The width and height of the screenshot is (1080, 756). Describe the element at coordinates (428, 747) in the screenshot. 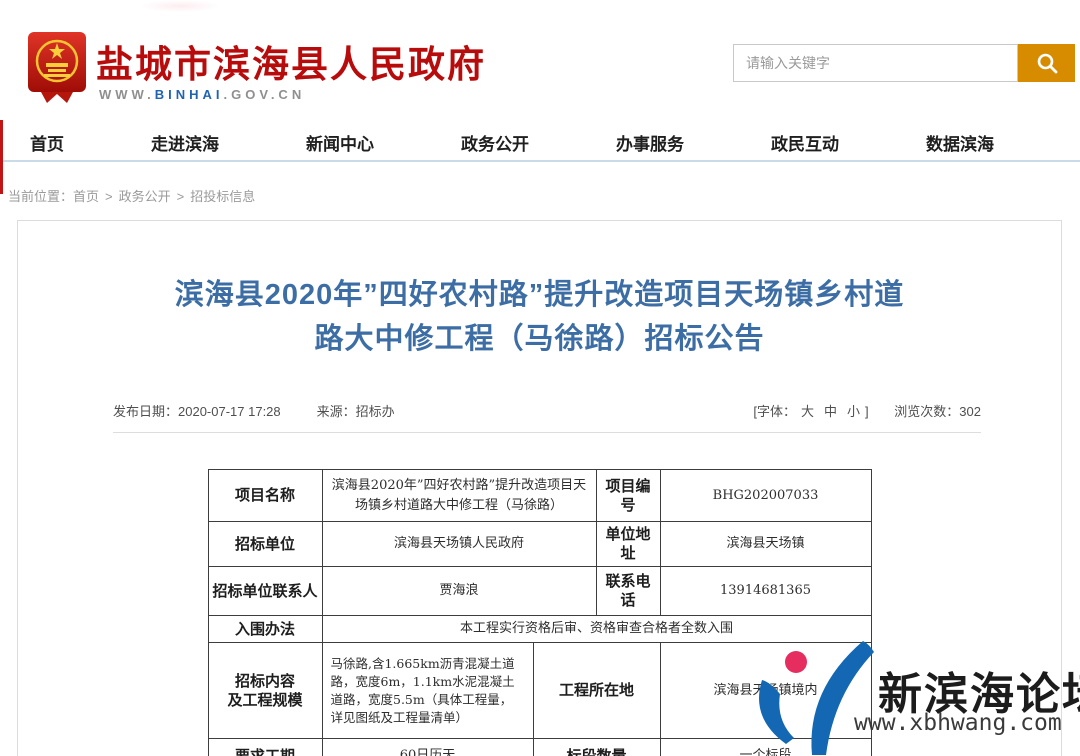

I see `table-cell-value: 60日历天` at that location.